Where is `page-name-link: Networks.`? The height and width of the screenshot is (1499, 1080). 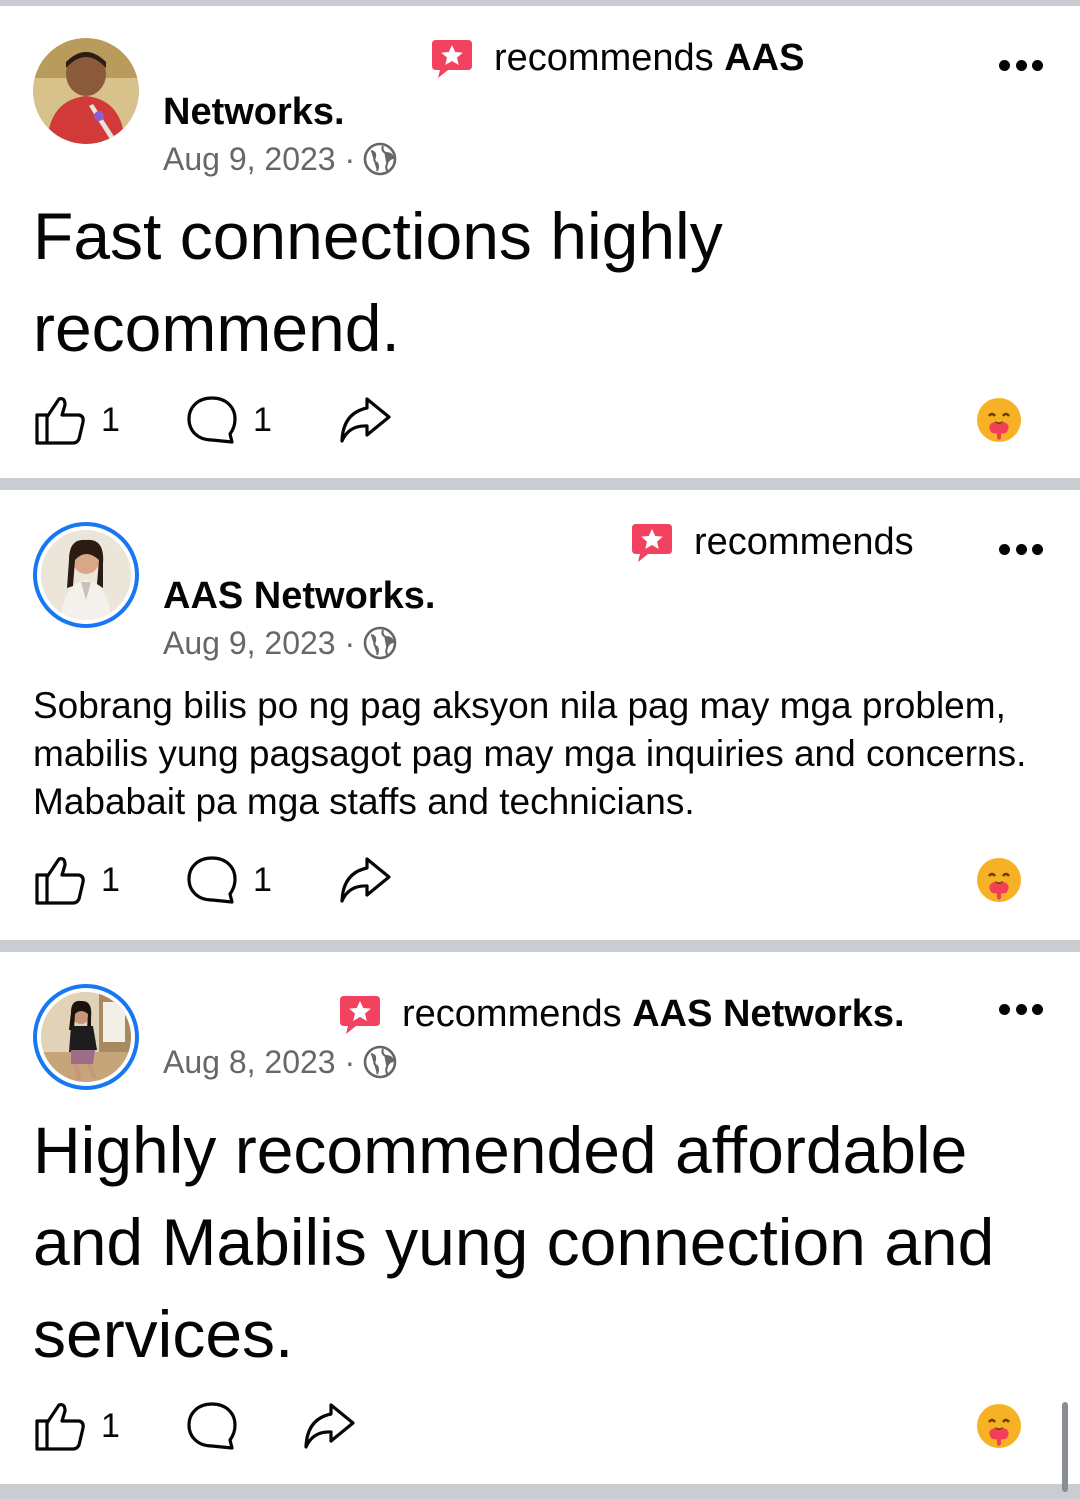 page-name-link: Networks. is located at coordinates (254, 112).